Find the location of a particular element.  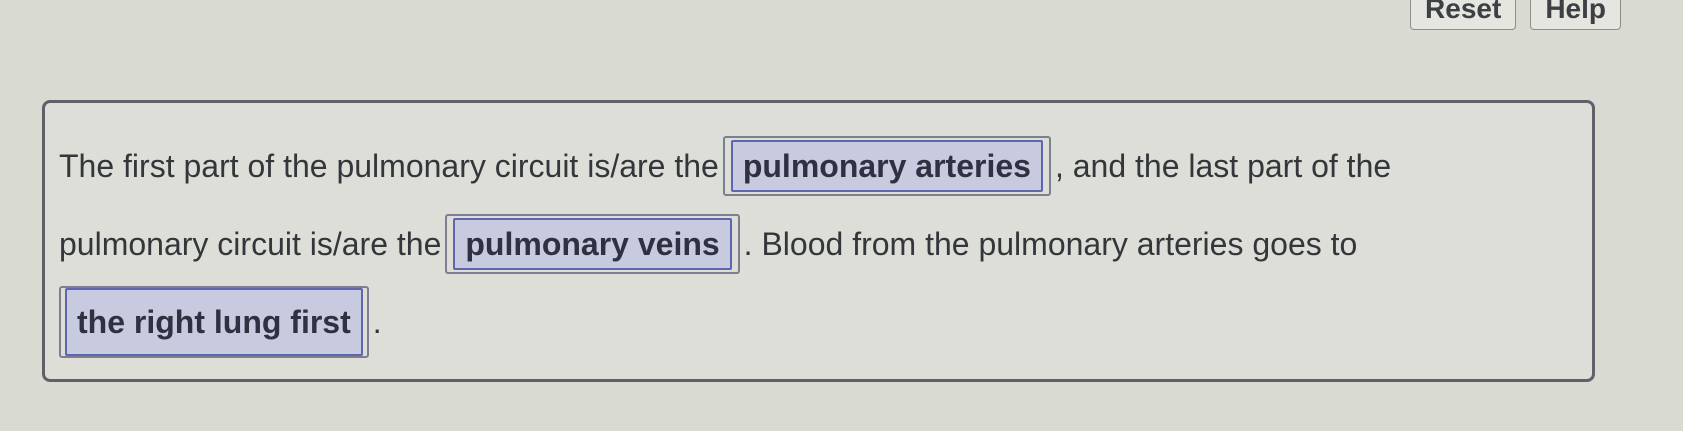

answer-drop-zone-2: pulmonary veins is located at coordinates (592, 244).